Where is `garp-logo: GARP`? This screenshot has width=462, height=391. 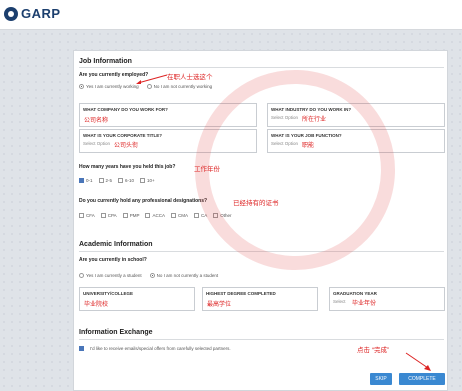
garp-logo: GARP is located at coordinates (32, 13).